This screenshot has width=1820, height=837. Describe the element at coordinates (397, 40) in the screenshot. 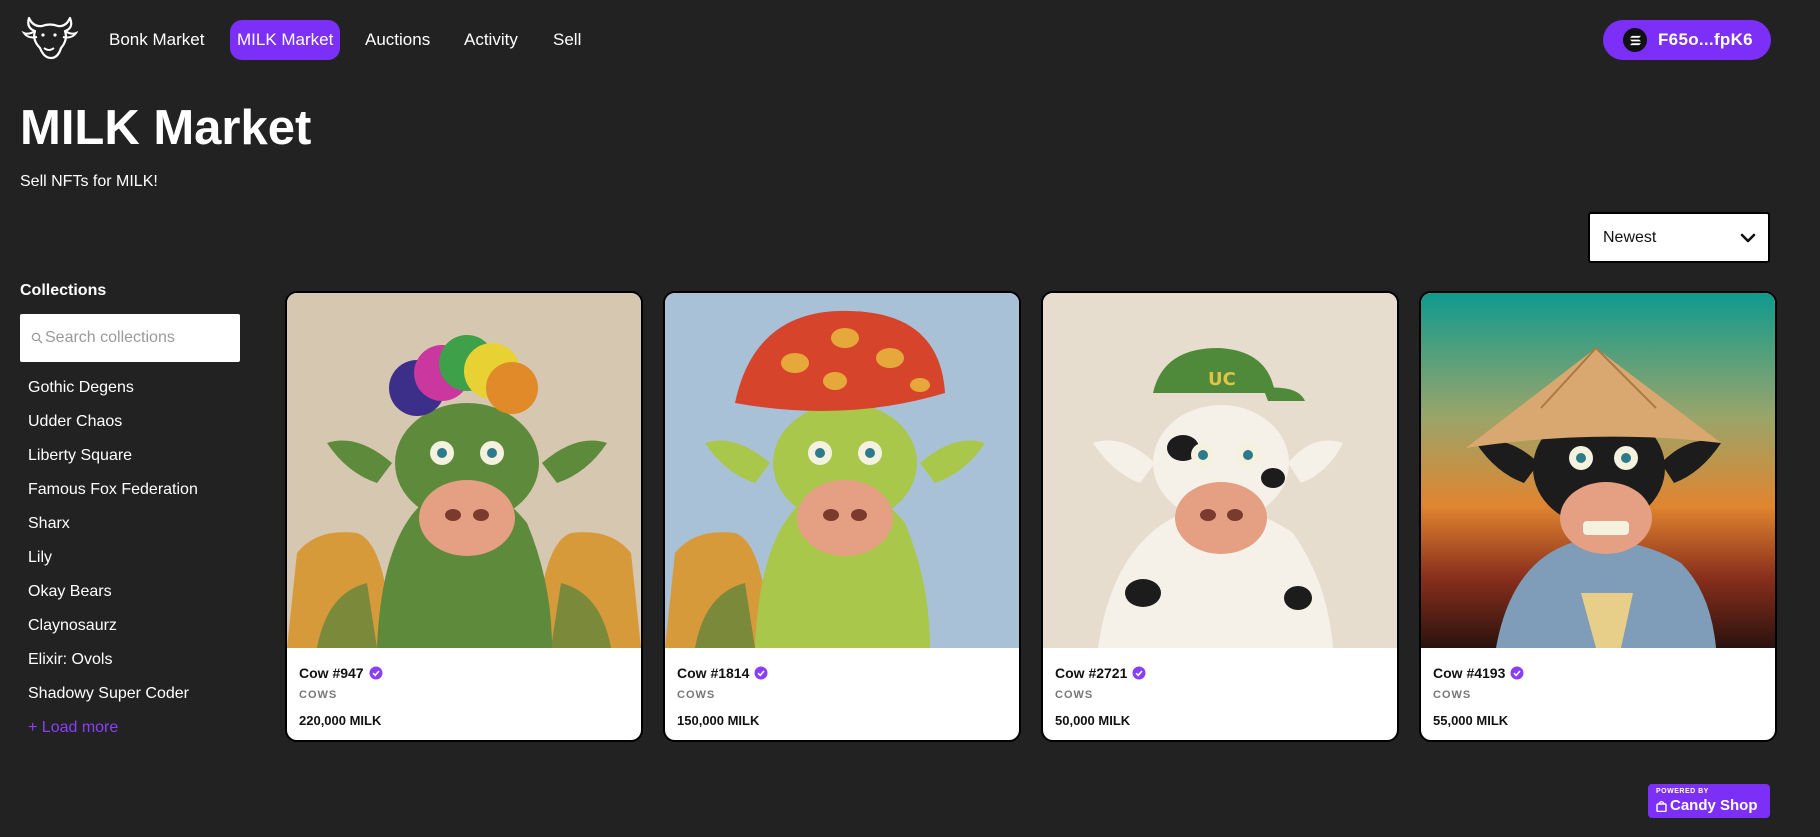

I see `nav-auctions: Auctions` at that location.